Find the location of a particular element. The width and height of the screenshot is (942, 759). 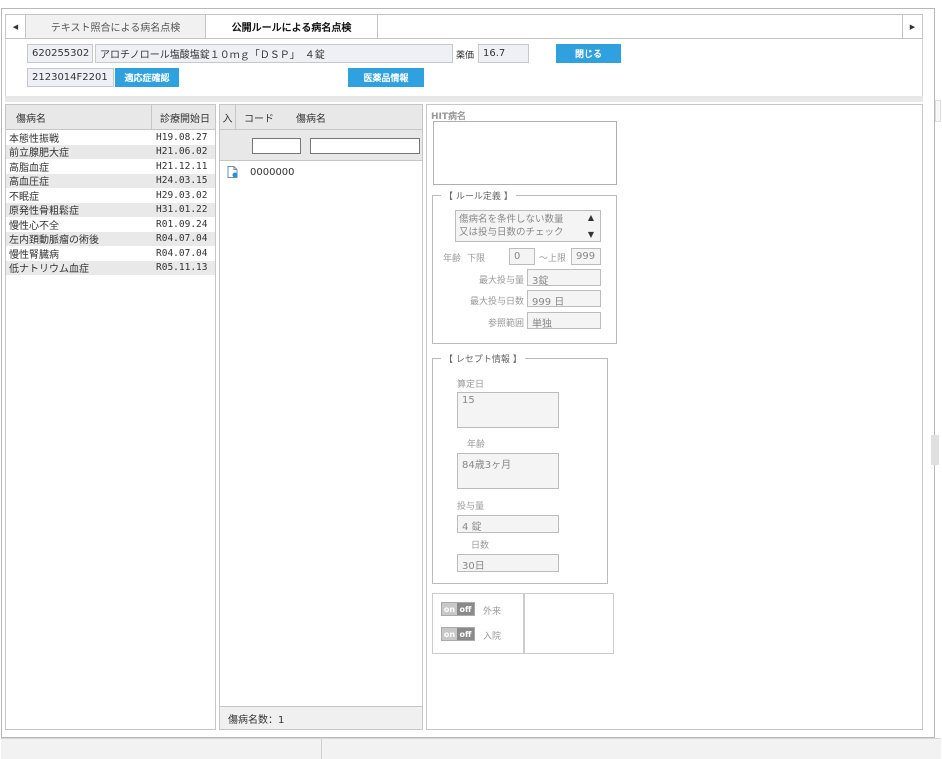

row-start-date: H19.08.27 is located at coordinates (182, 137).